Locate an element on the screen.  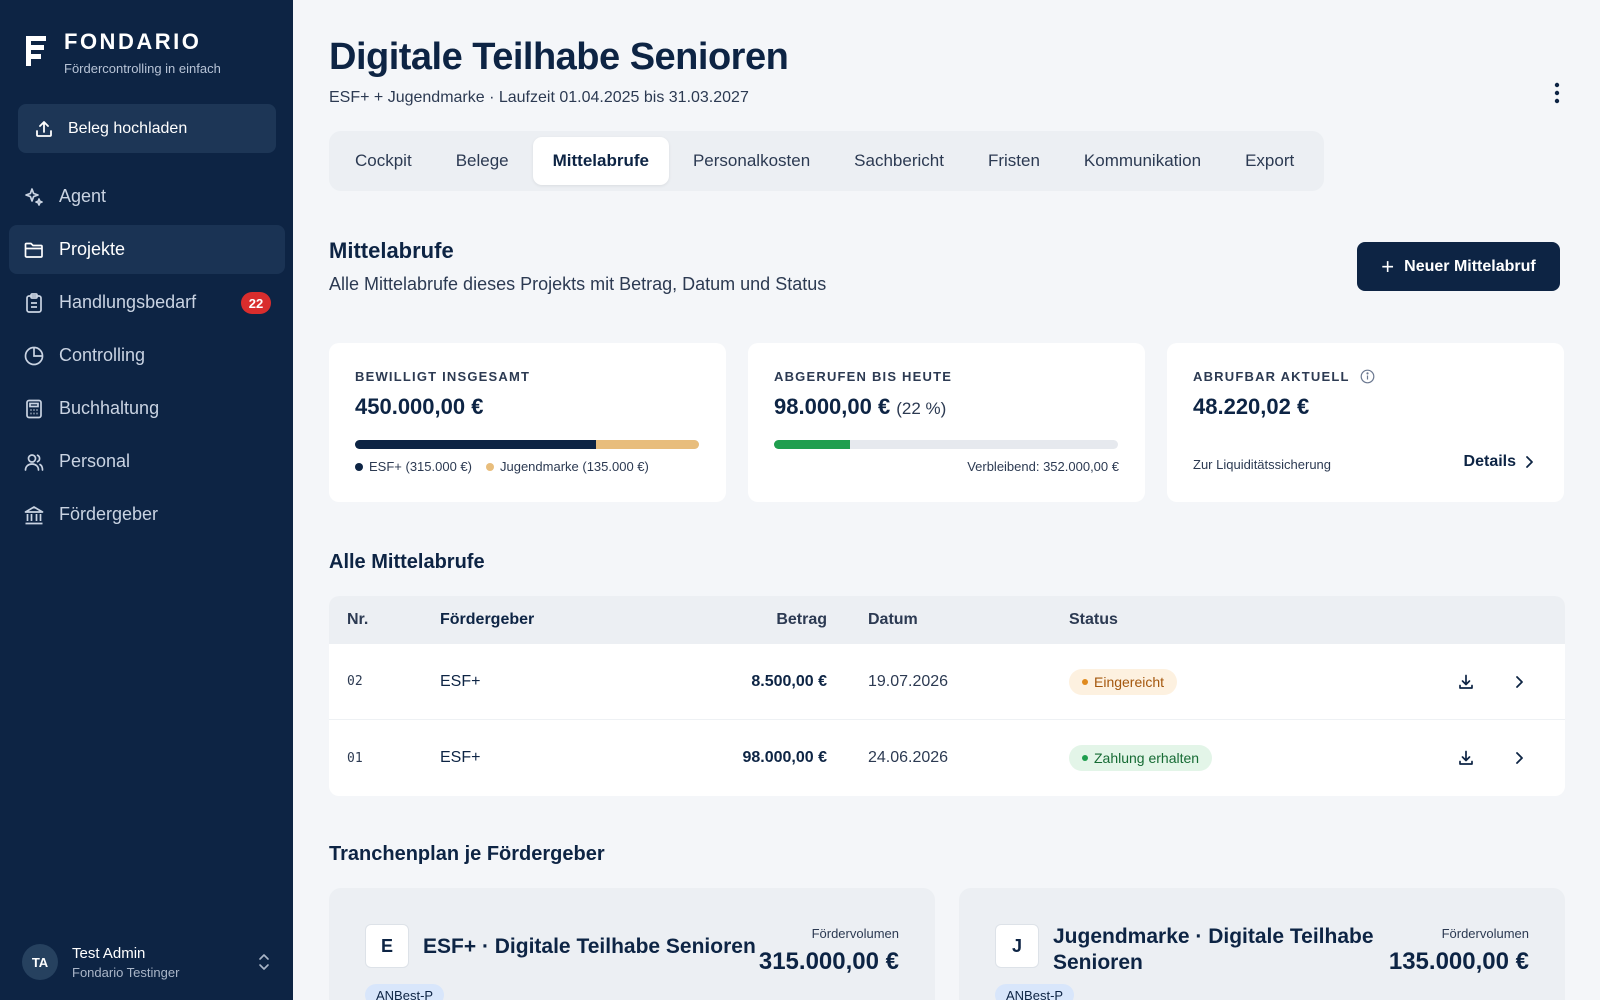
tab-export: Export is located at coordinates (1269, 161).